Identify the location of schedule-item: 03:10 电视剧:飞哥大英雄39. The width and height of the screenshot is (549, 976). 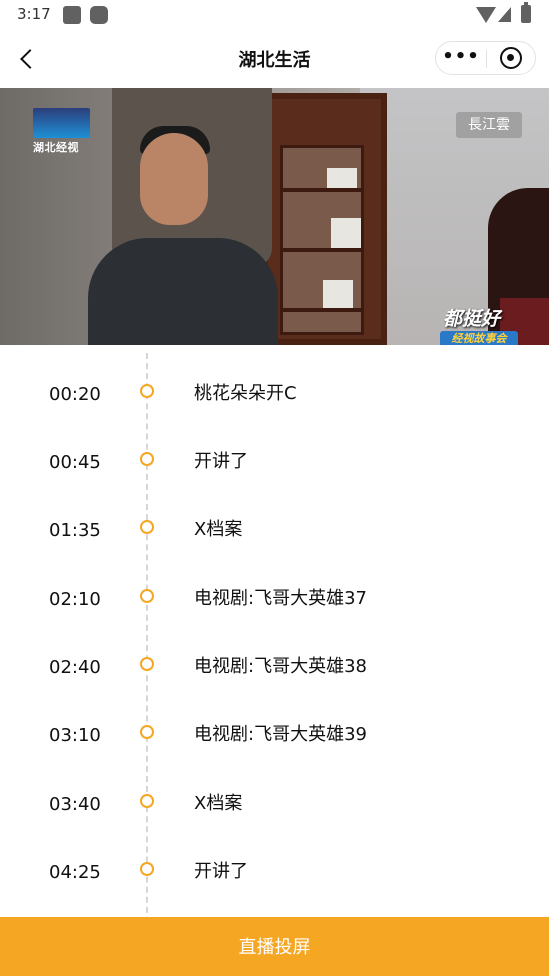
(274, 720).